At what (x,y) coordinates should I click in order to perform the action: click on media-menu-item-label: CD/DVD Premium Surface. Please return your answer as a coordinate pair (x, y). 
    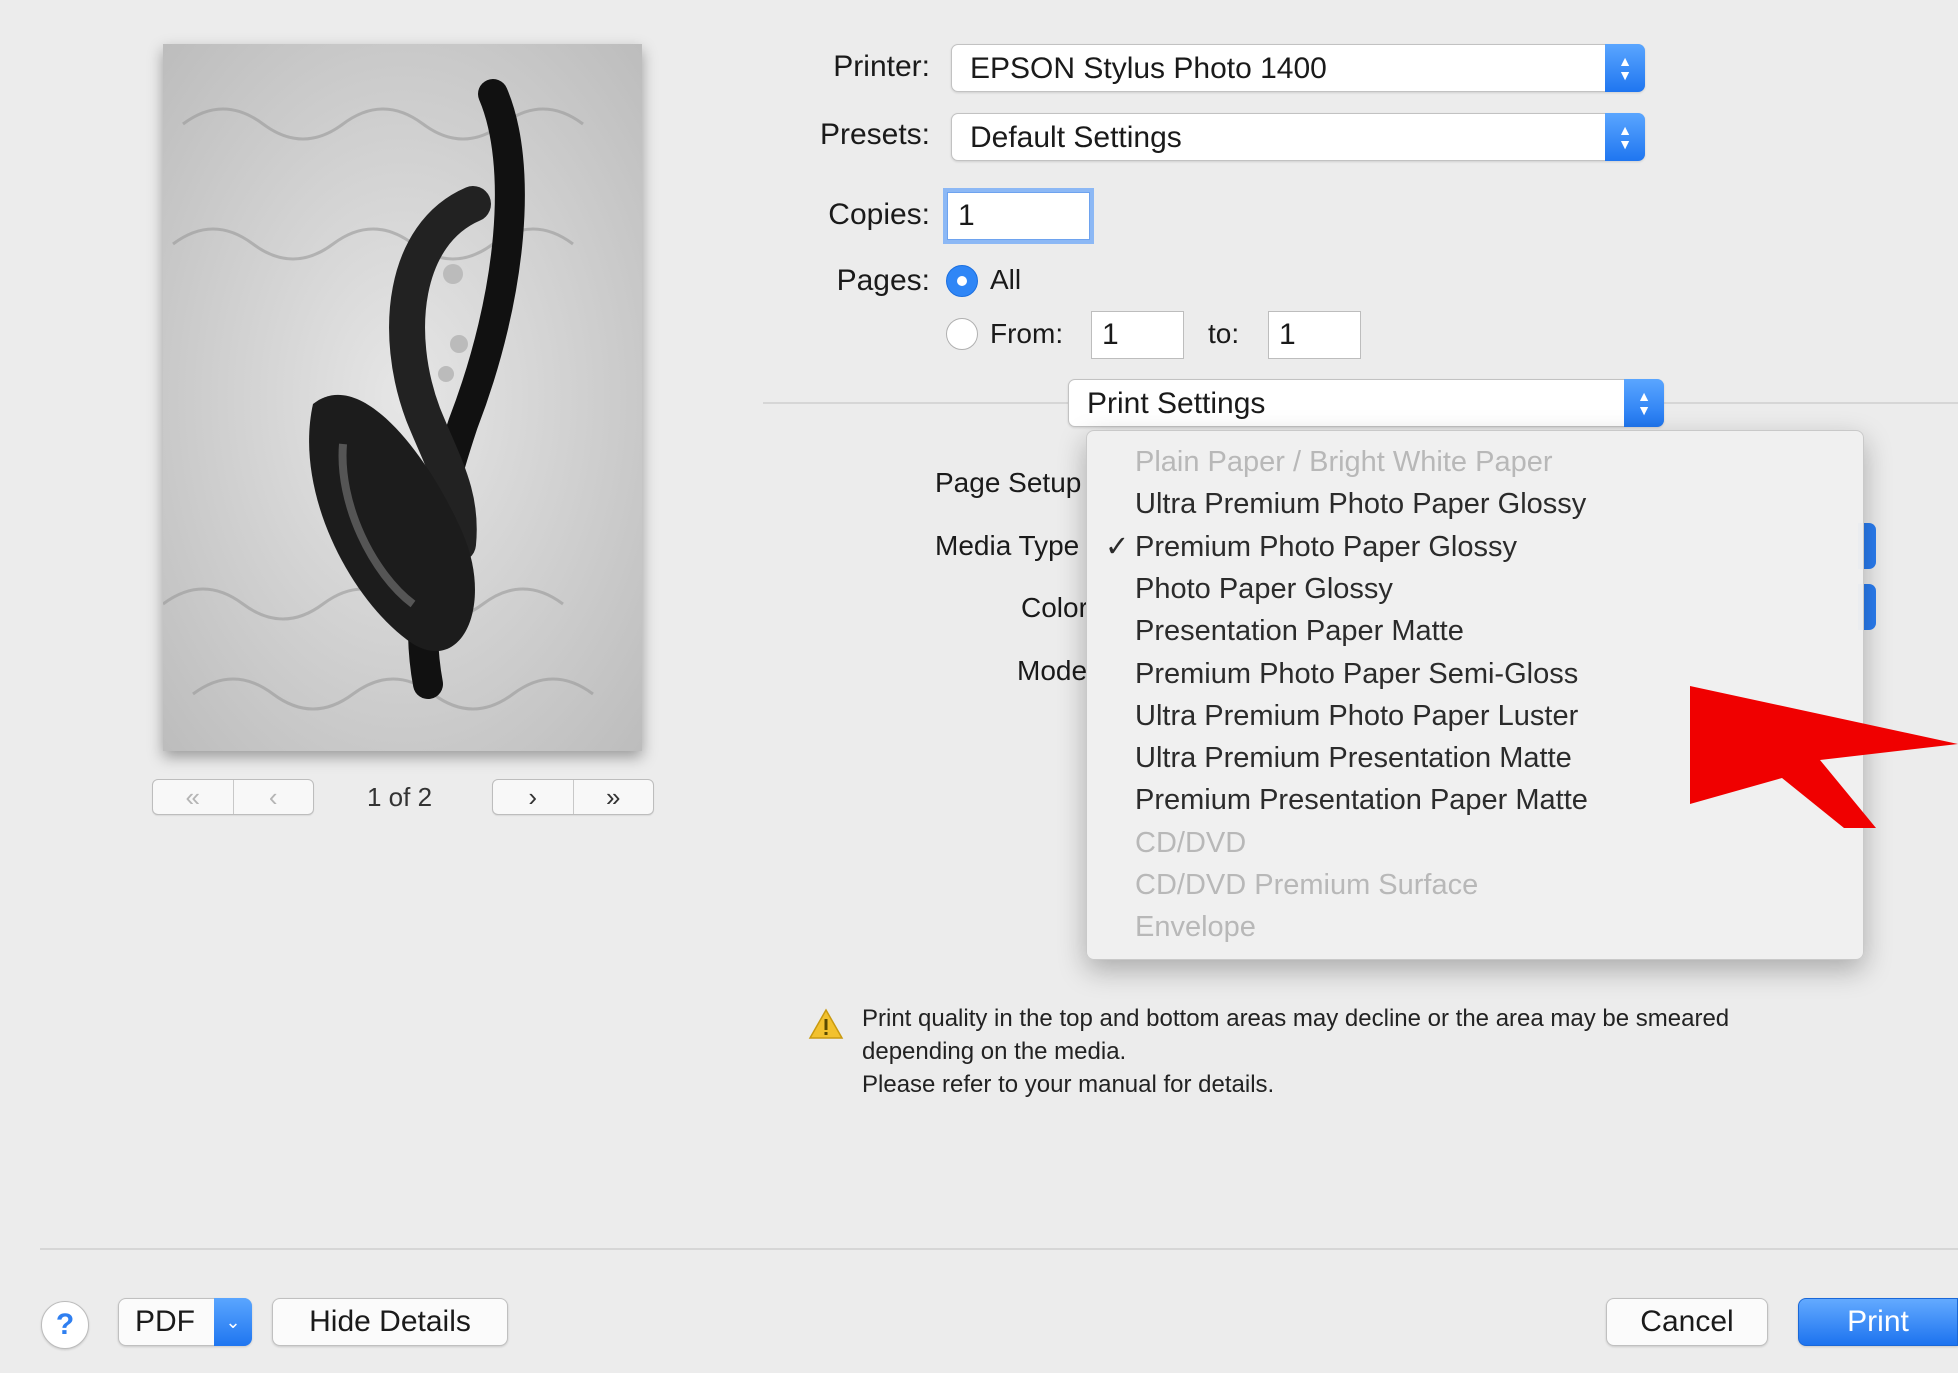
    Looking at the image, I should click on (1307, 885).